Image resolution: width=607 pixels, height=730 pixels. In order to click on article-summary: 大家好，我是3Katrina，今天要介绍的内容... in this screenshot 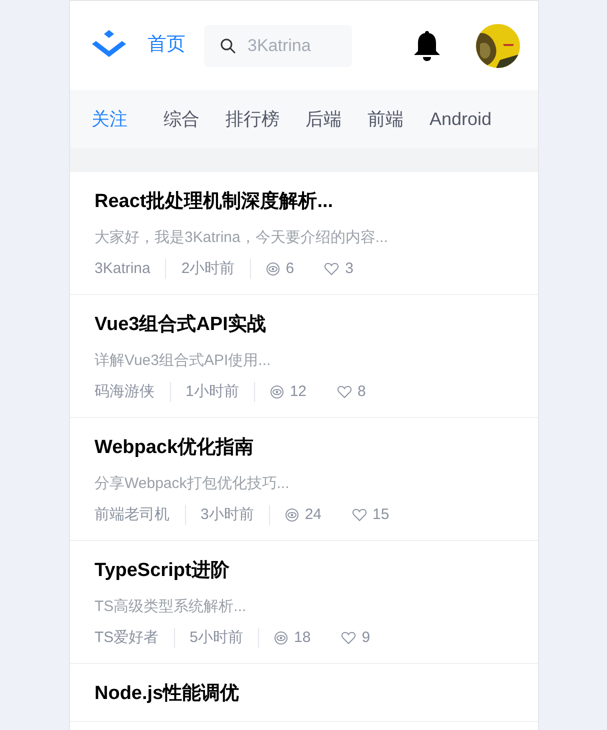, I will do `click(241, 238)`.